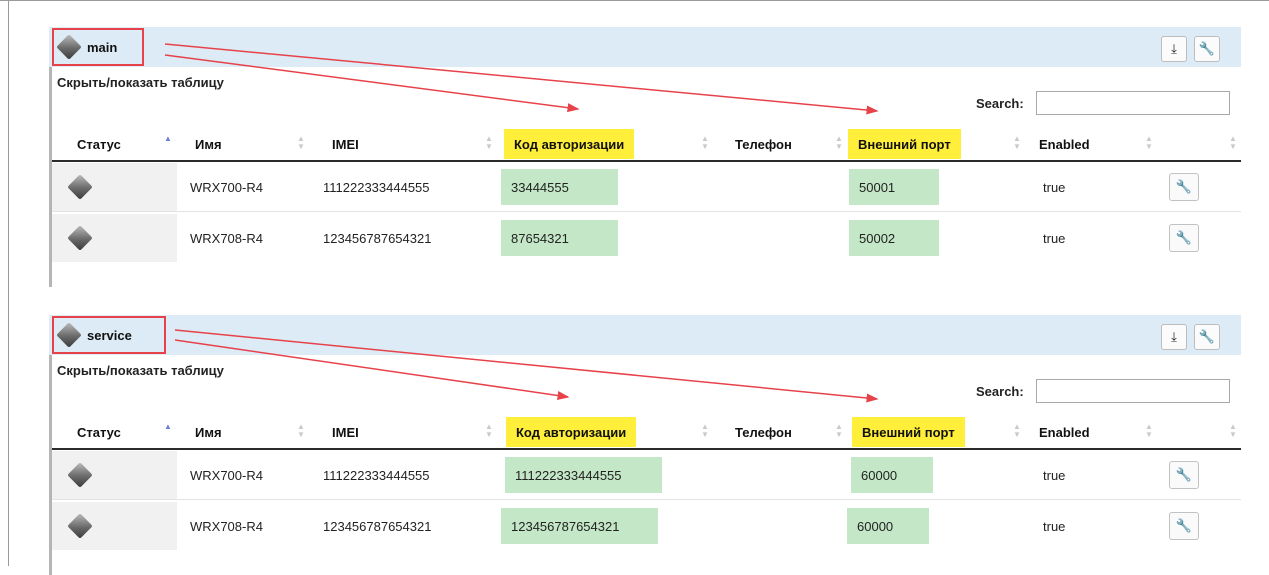 The height and width of the screenshot is (575, 1269). What do you see at coordinates (894, 238) in the screenshot?
I see `external-port-cell: 50002` at bounding box center [894, 238].